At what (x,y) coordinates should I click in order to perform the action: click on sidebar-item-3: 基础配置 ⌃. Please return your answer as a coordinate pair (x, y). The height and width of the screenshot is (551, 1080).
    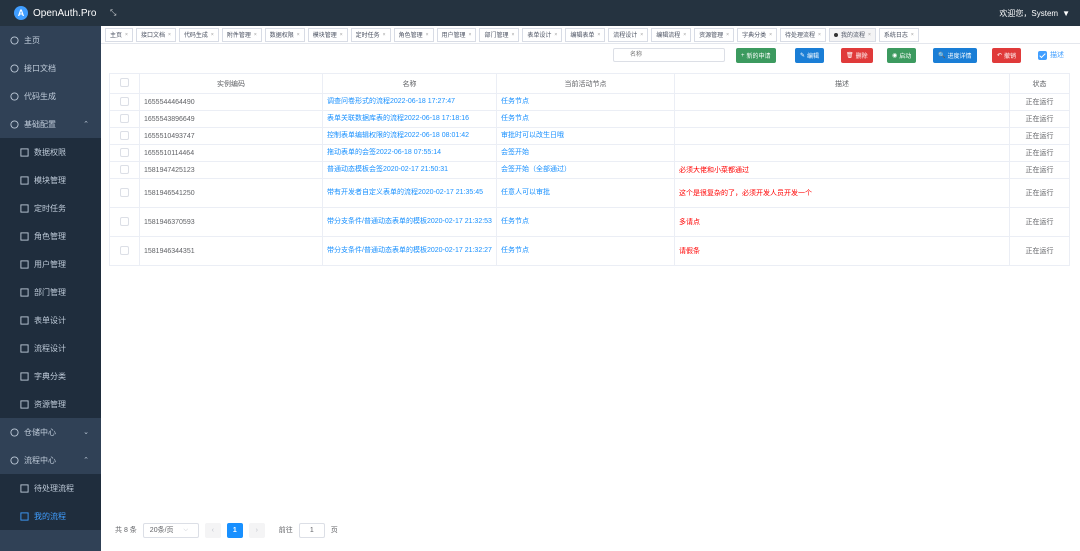
    Looking at the image, I should click on (50, 124).